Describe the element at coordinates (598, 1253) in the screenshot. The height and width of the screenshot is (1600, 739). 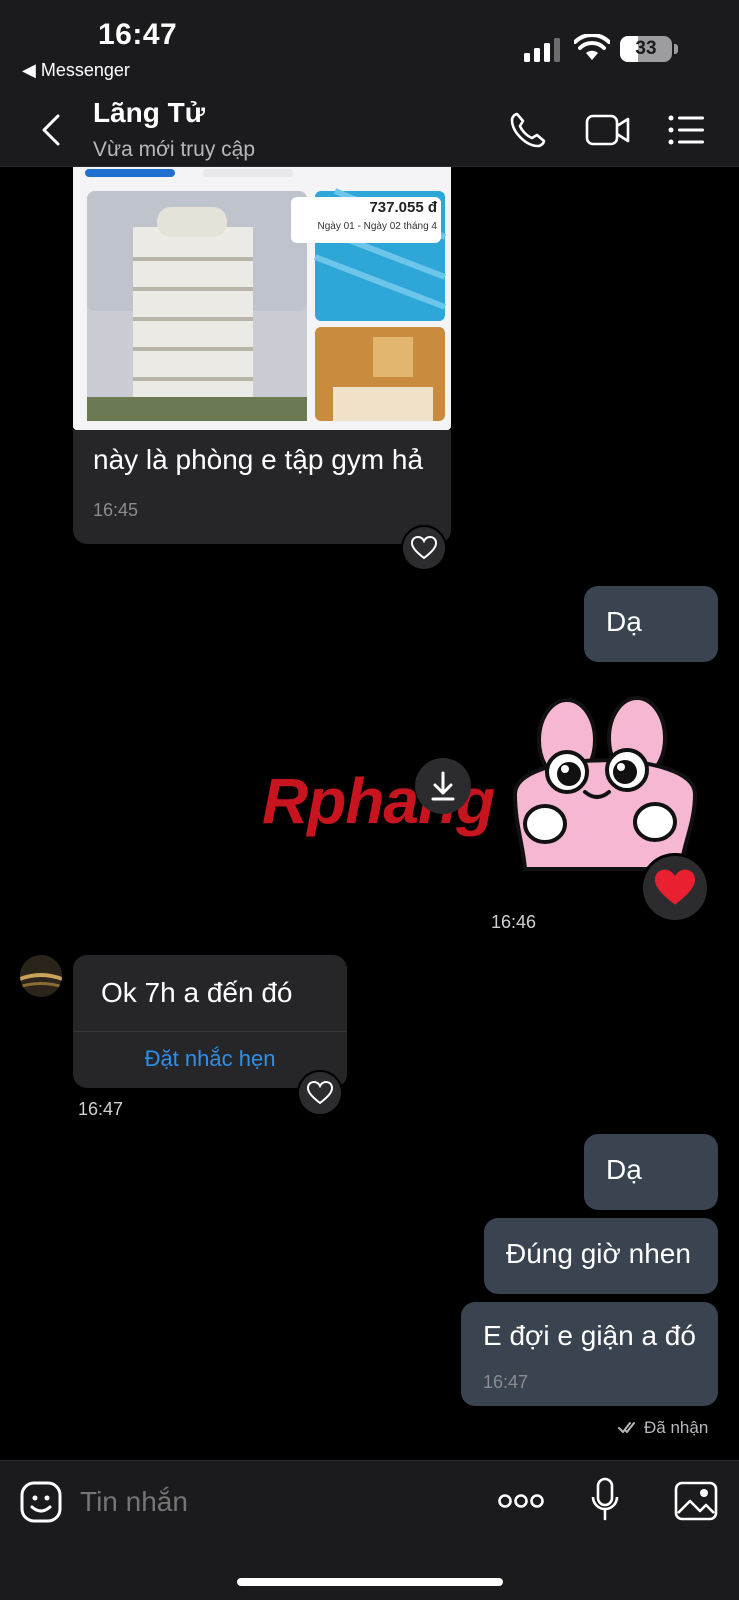
I see `message-text: Đúng giờ nhen` at that location.